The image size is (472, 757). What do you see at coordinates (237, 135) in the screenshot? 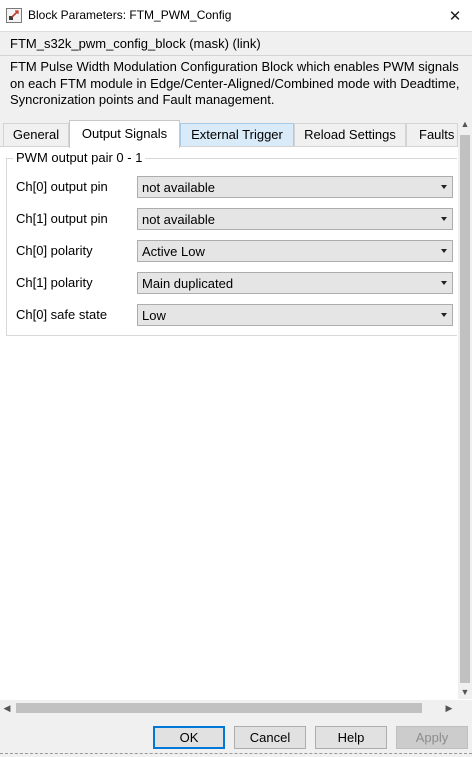
I see `tab-external-trigger: External Trigger` at bounding box center [237, 135].